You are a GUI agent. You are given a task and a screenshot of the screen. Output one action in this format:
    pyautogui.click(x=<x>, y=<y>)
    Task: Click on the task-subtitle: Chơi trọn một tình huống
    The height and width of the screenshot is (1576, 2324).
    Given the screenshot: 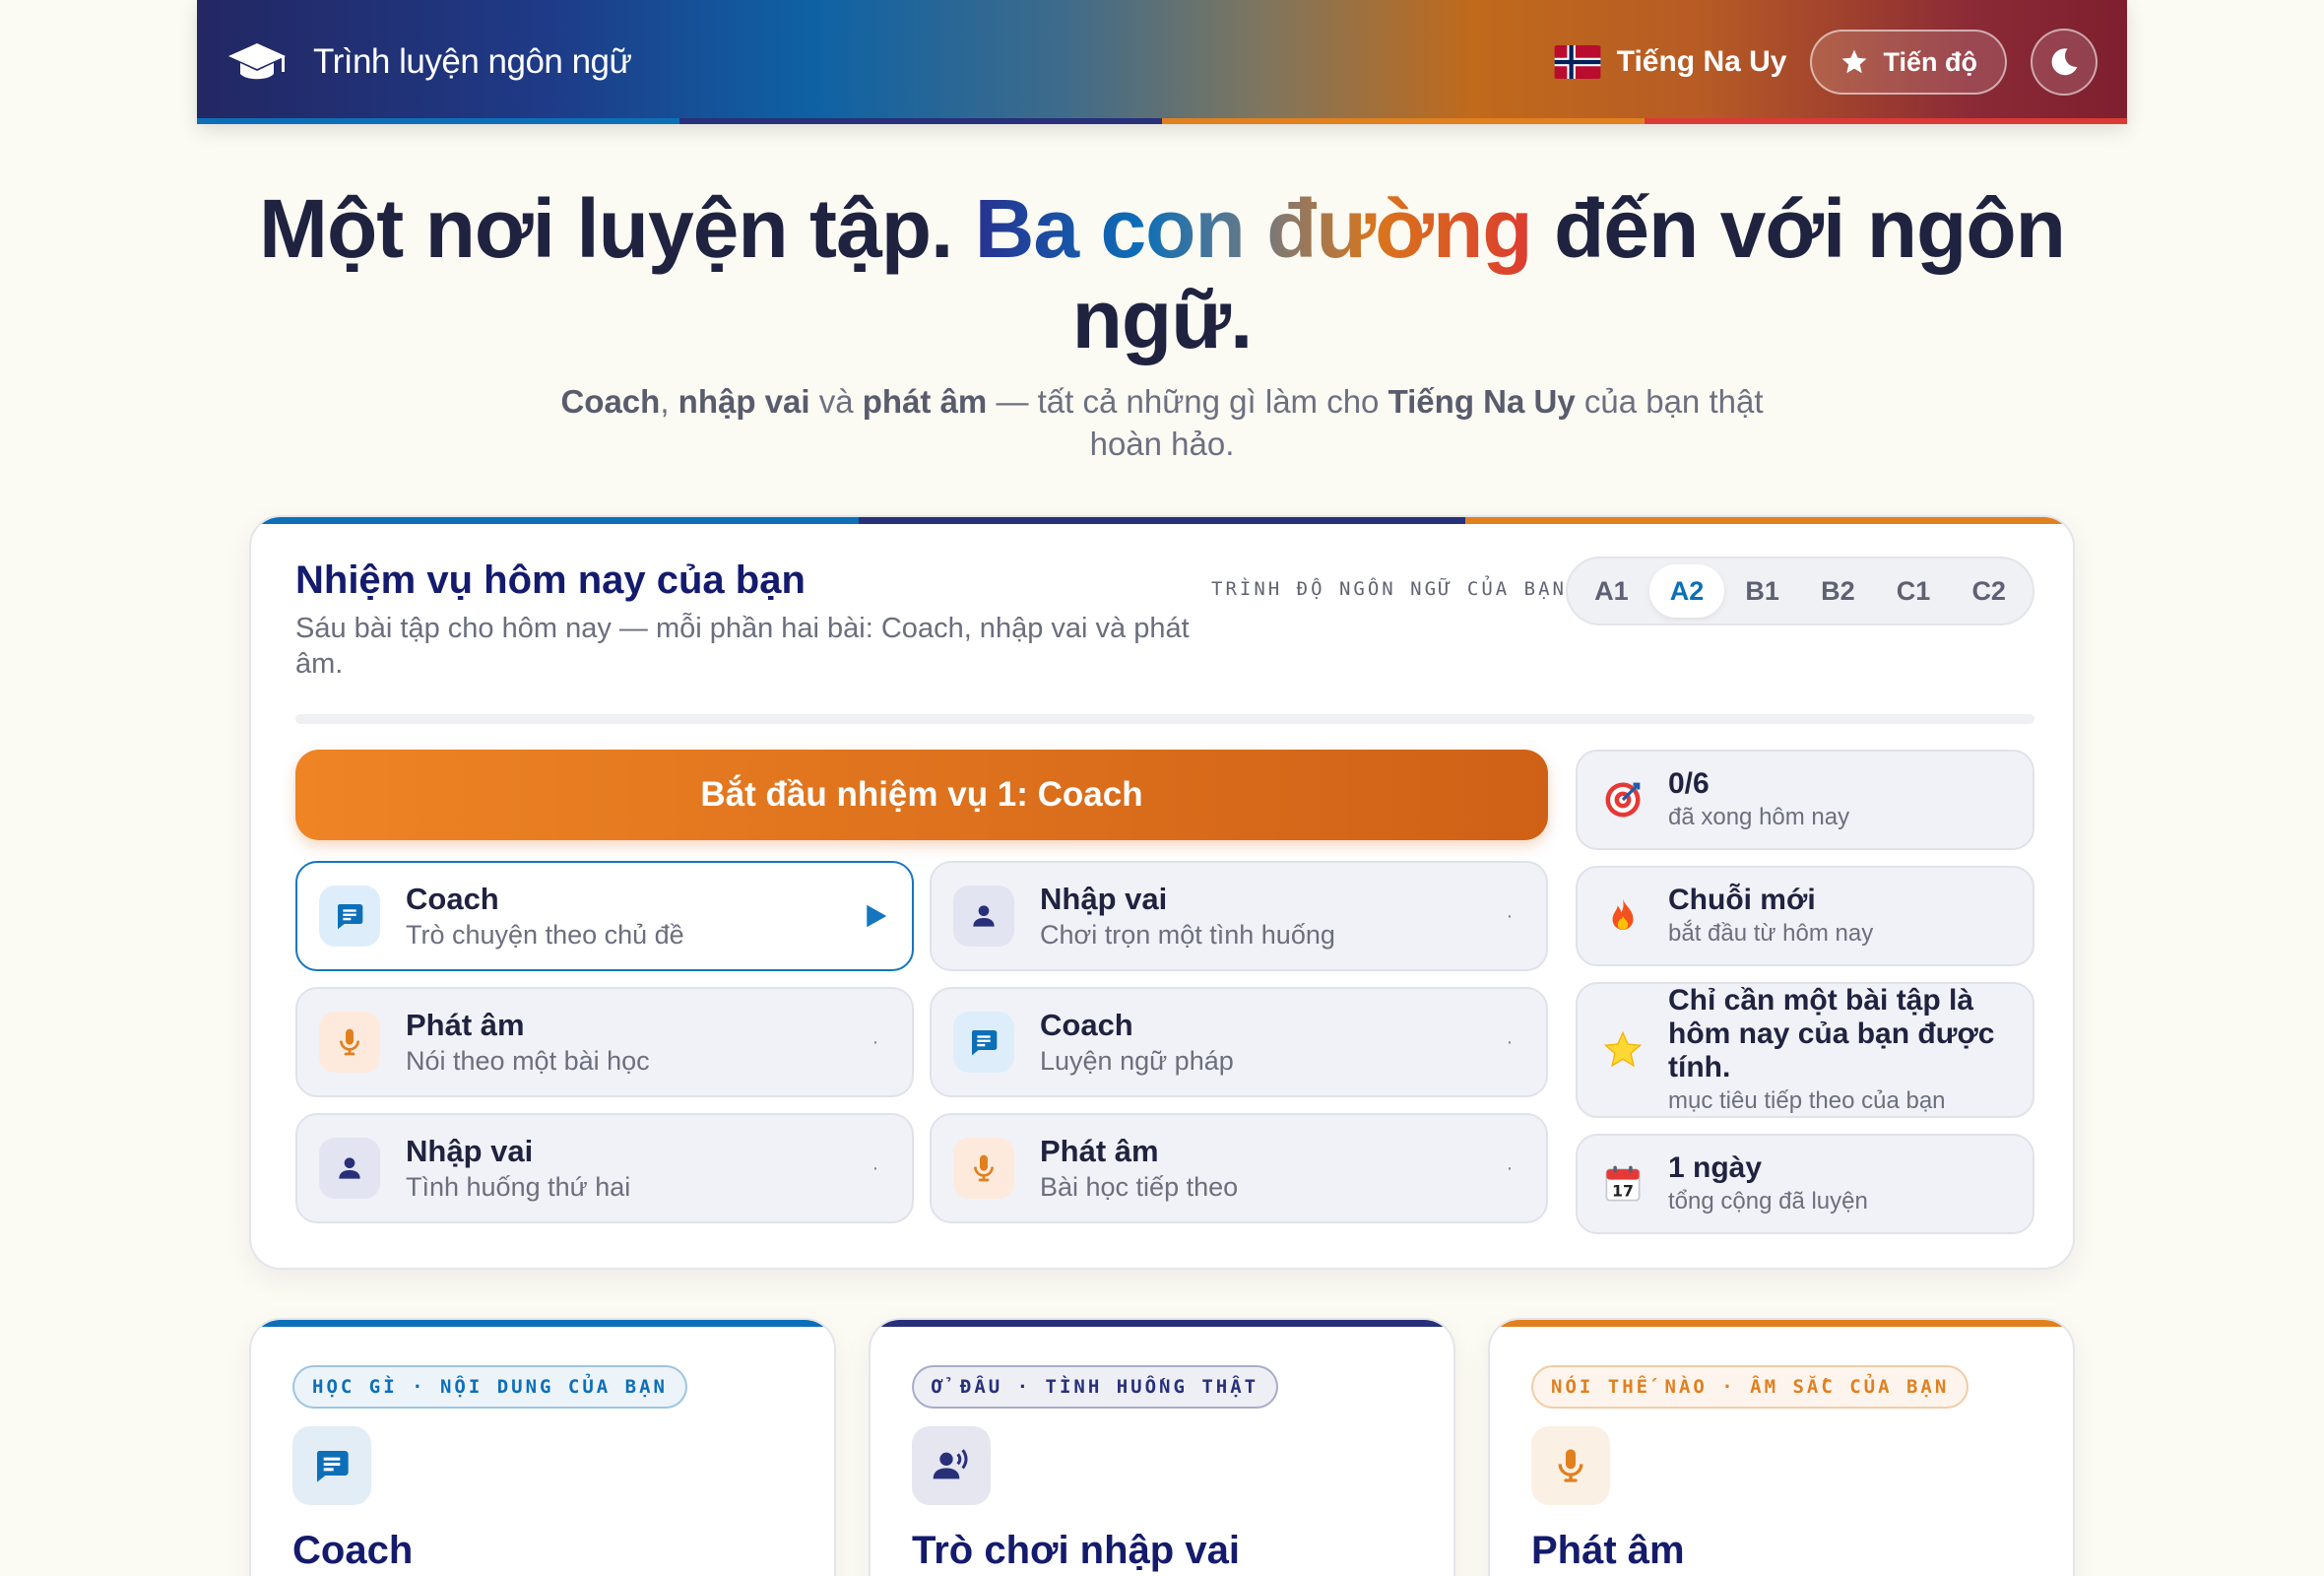 What is the action you would take?
    pyautogui.click(x=1188, y=934)
    